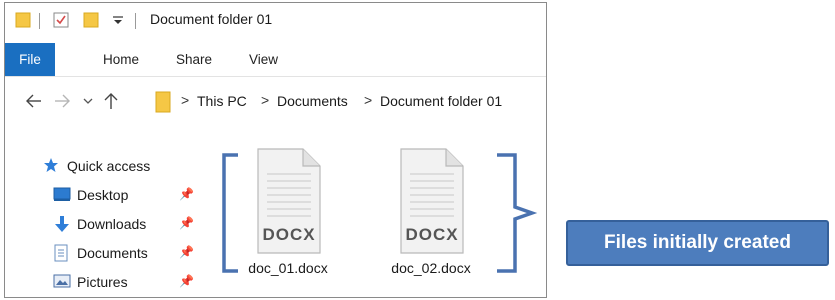  I want to click on callout-connector, so click(550, 227).